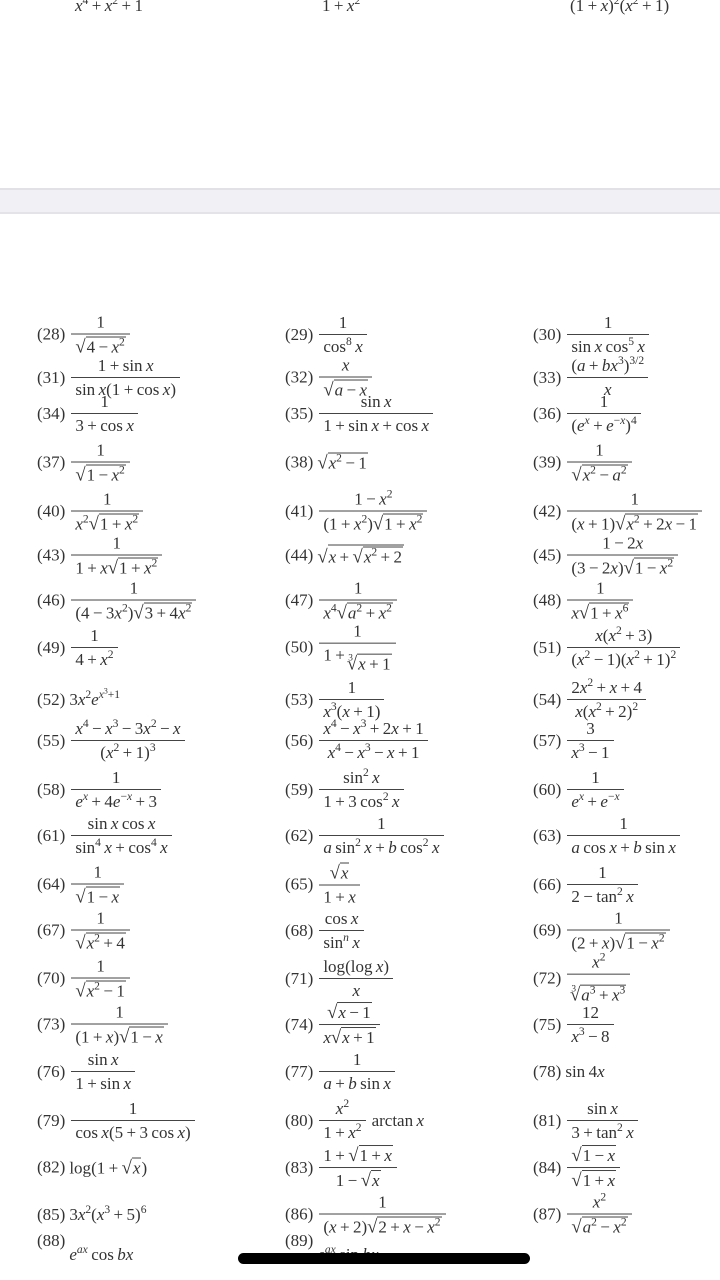  What do you see at coordinates (595, 800) in the screenshot?
I see `denominator: ex + e−x` at bounding box center [595, 800].